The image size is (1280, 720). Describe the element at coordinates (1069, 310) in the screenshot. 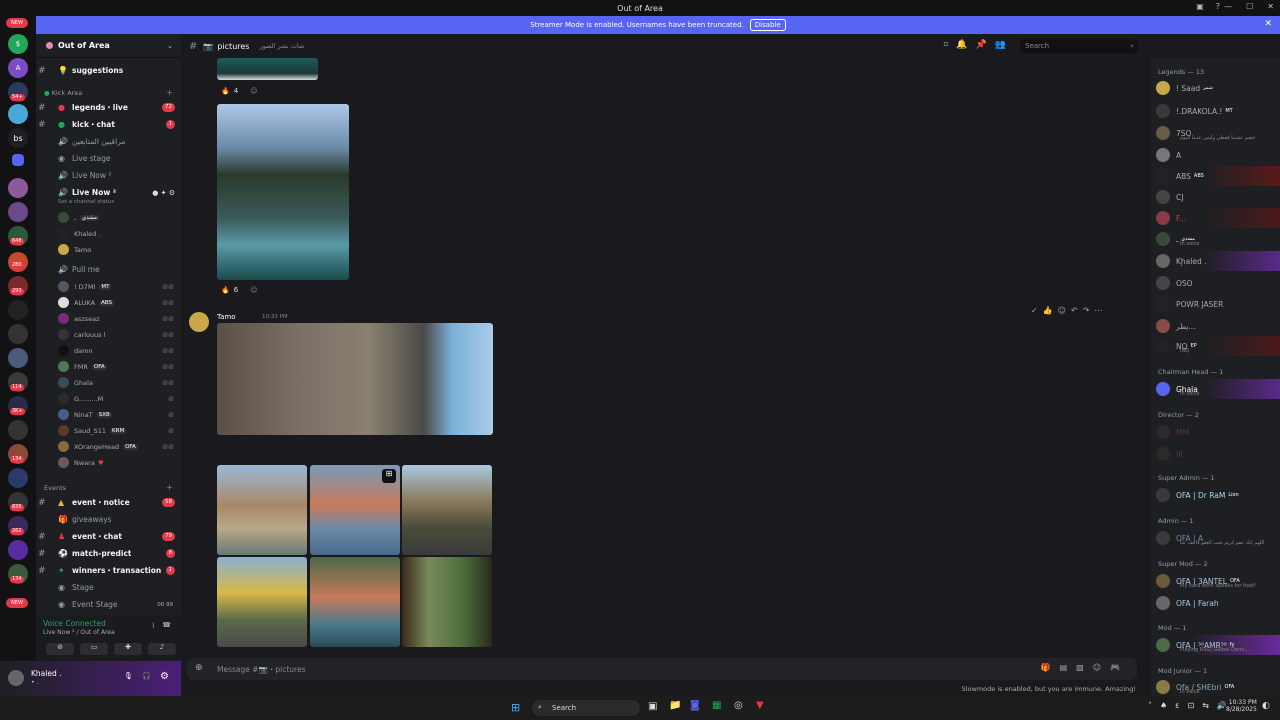

I see `message-actions-icons: ✓👍☺↶↷⋯` at that location.